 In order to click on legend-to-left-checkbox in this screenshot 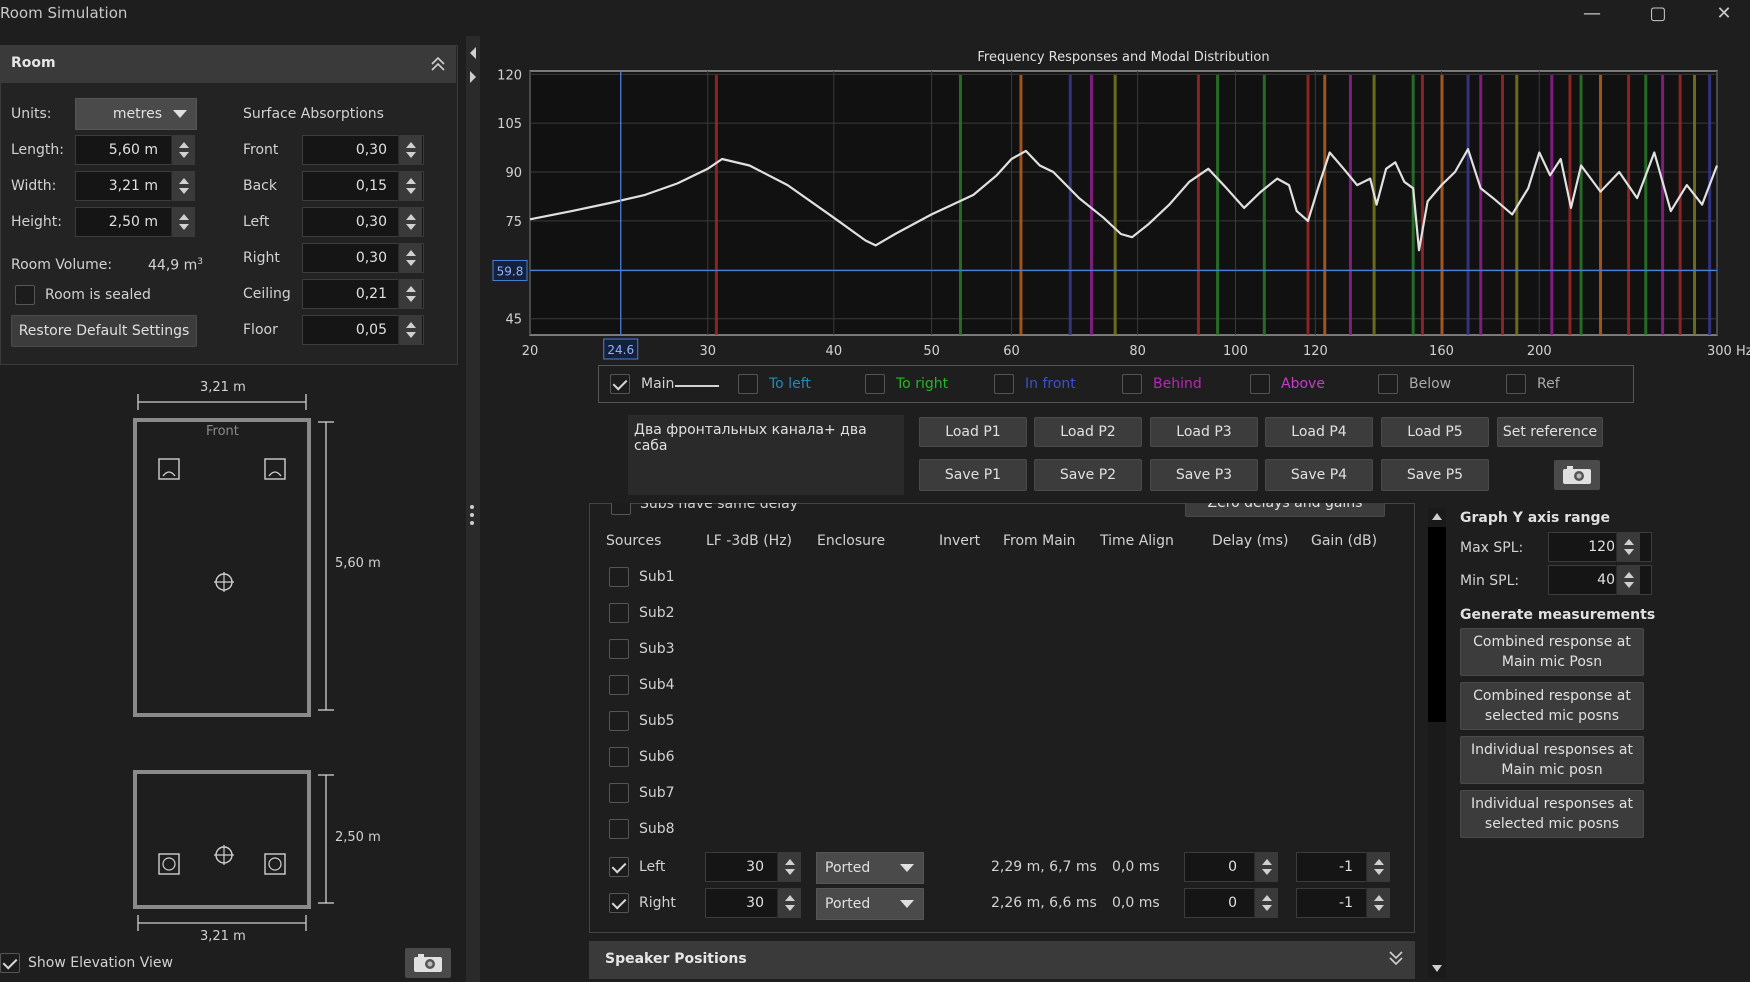, I will do `click(748, 384)`.